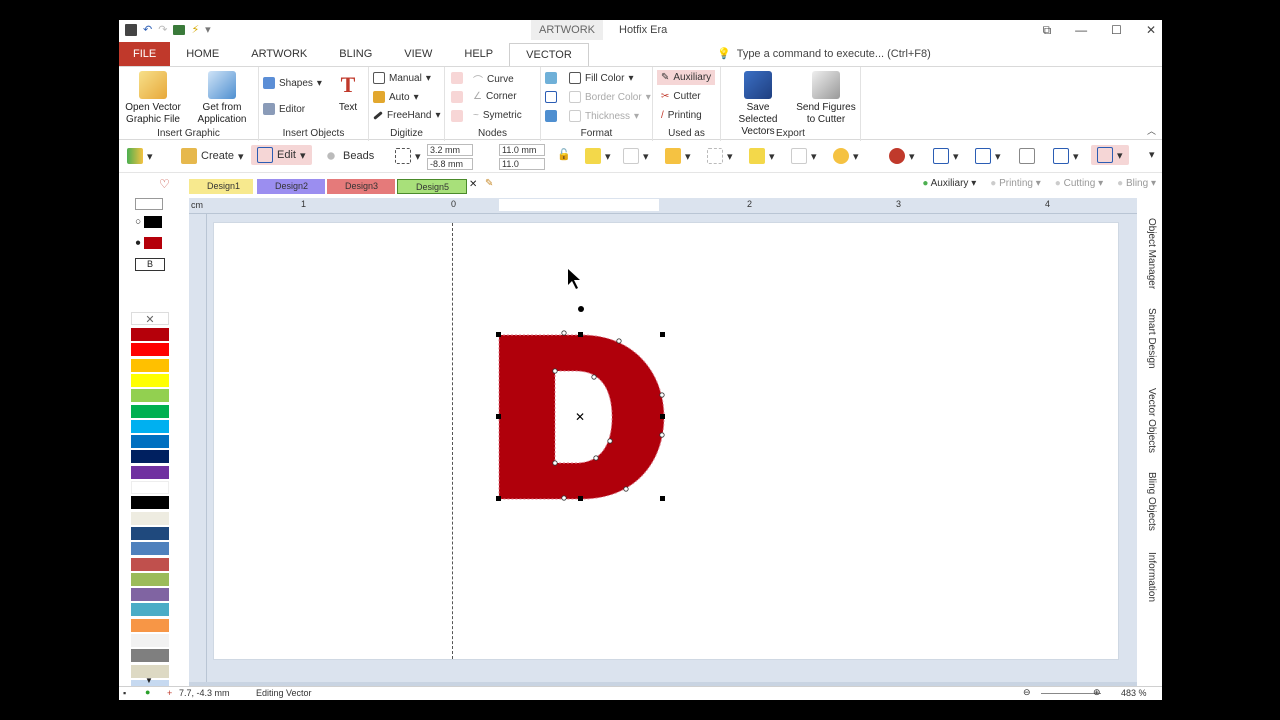 Image resolution: width=1280 pixels, height=720 pixels. What do you see at coordinates (551, 78) in the screenshot?
I see `fill-style-button` at bounding box center [551, 78].